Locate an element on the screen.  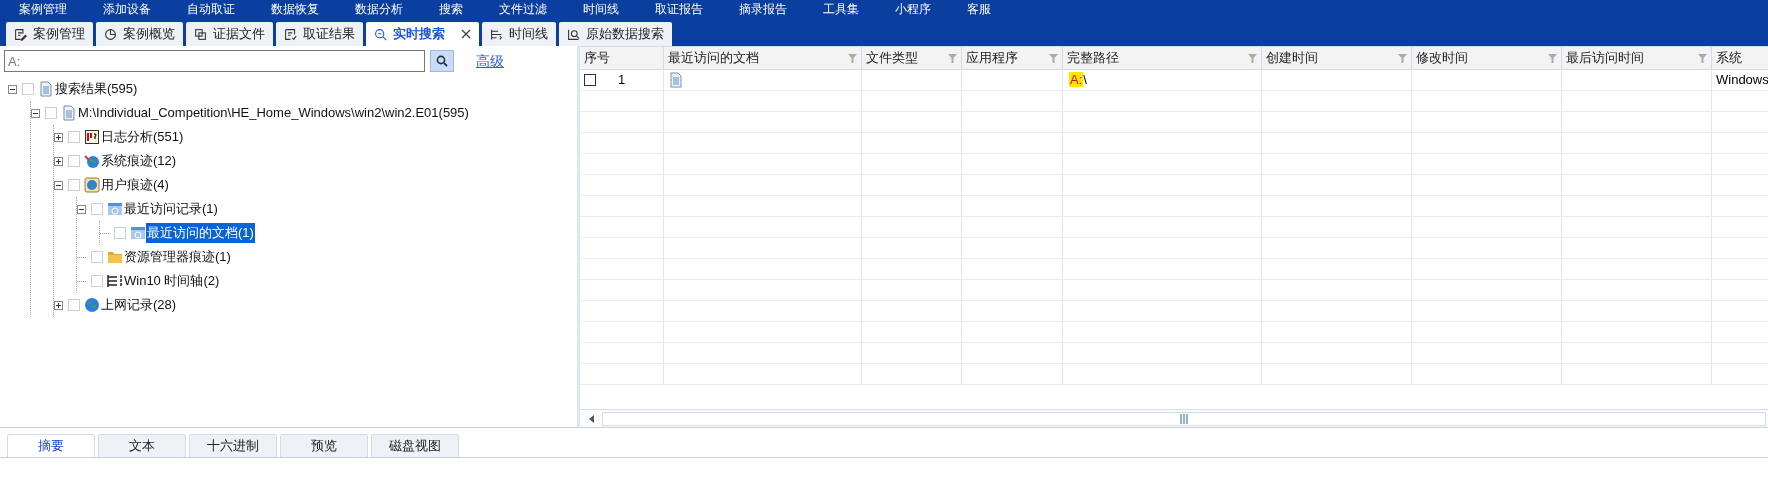
column-header: 完整路径 is located at coordinates (1162, 58).